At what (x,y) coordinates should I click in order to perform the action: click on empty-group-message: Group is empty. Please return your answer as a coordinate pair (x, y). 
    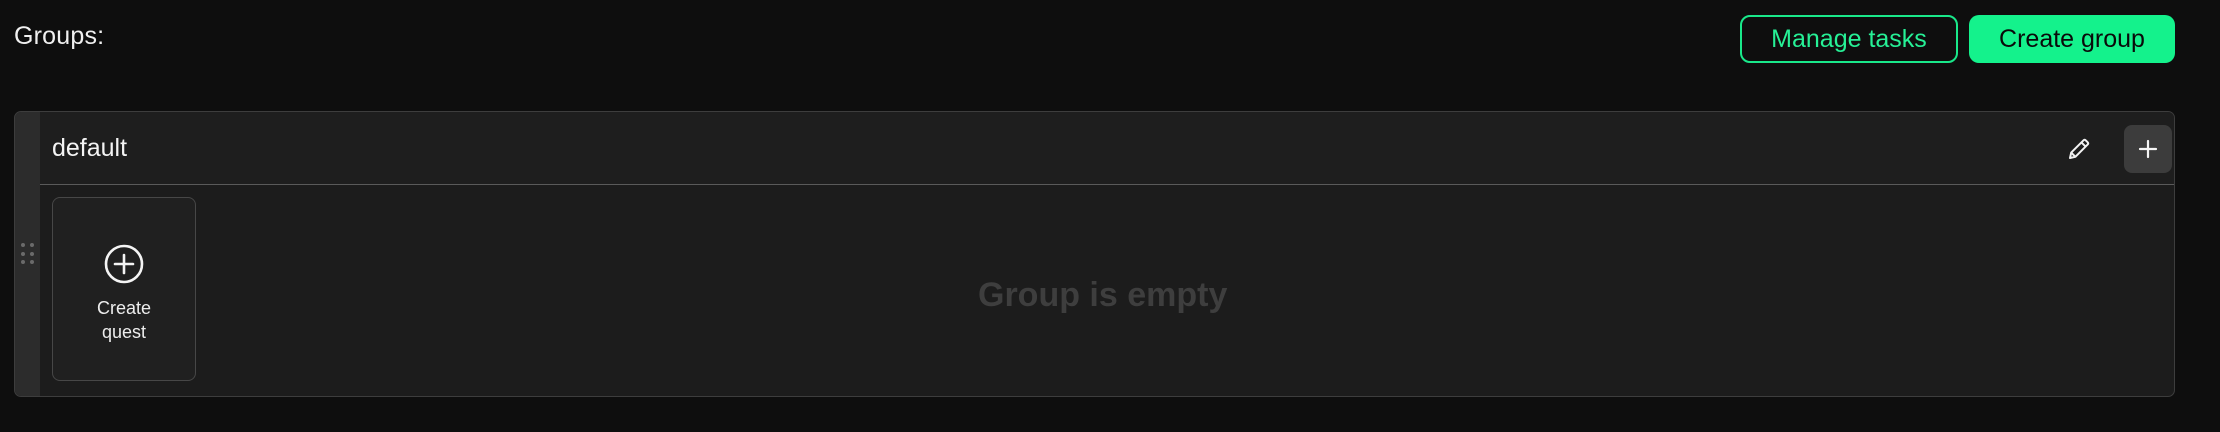
    Looking at the image, I should click on (1103, 295).